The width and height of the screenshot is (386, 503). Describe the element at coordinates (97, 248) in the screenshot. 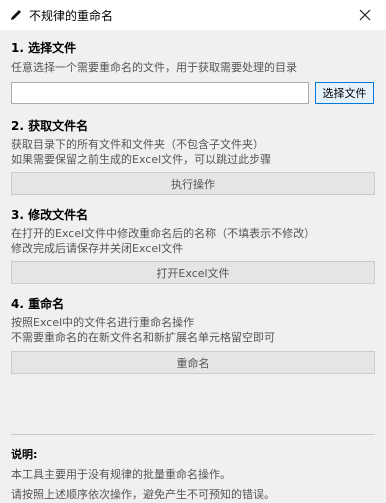

I see `step3-desc-line2: 修改完成后请保存并关闭Excel文件` at that location.